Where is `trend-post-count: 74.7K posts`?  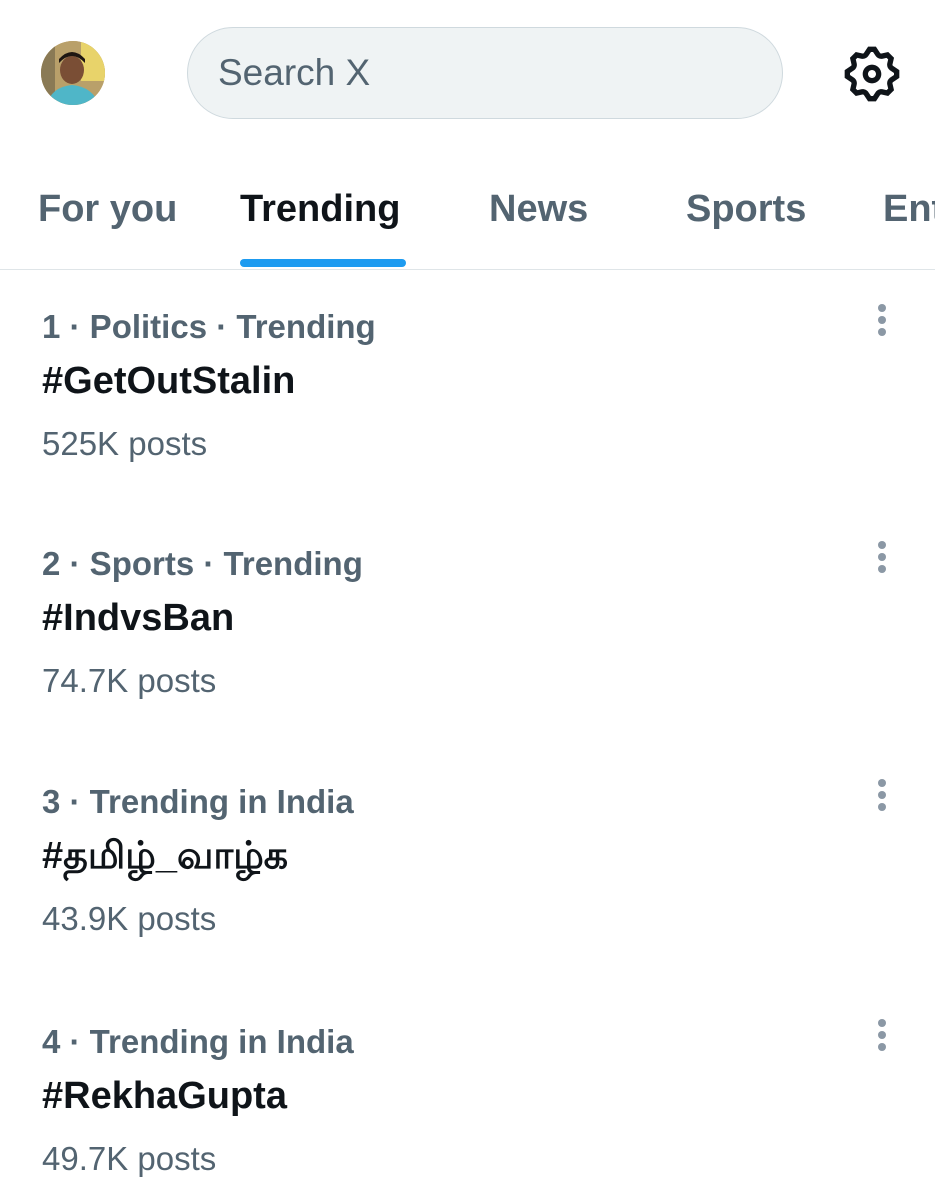
trend-post-count: 74.7K posts is located at coordinates (129, 680).